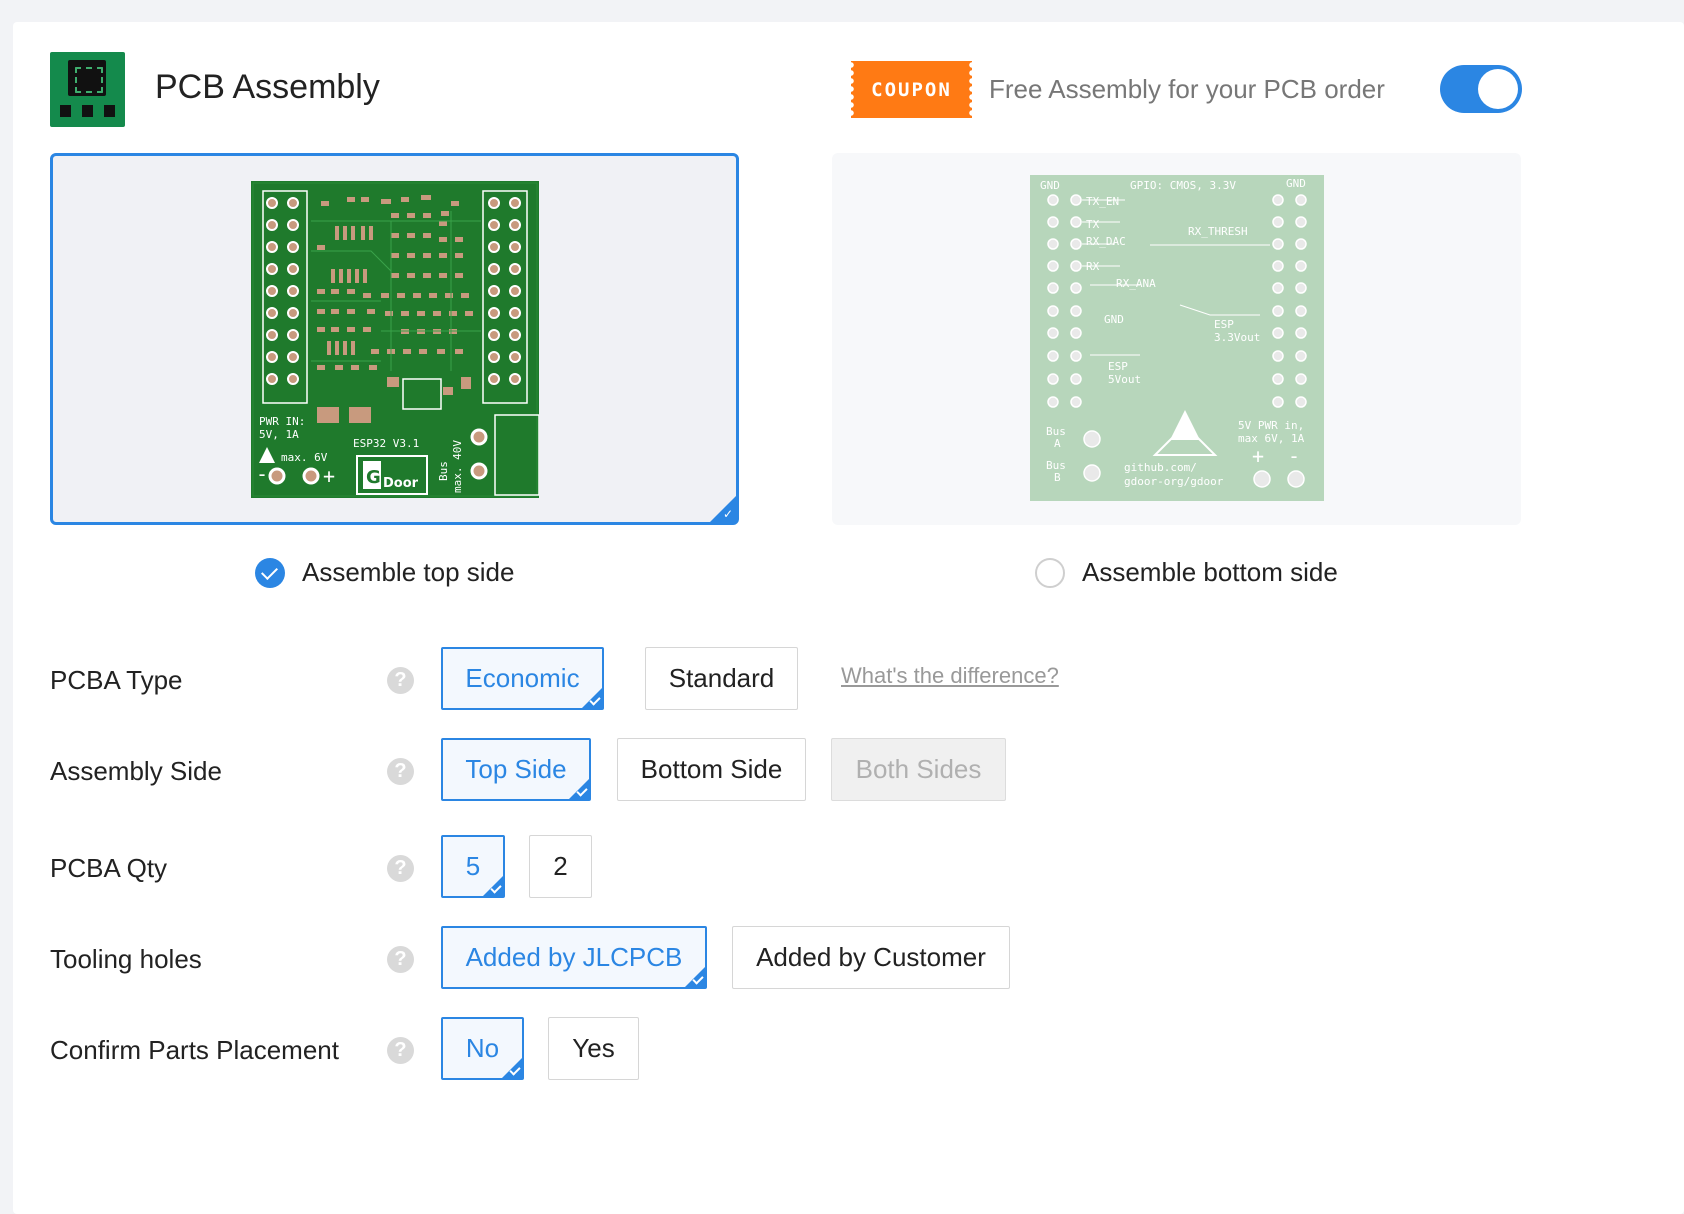 The height and width of the screenshot is (1214, 1684). Describe the element at coordinates (1106, 241) in the screenshot. I see `svg-text: RX_DAC` at that location.